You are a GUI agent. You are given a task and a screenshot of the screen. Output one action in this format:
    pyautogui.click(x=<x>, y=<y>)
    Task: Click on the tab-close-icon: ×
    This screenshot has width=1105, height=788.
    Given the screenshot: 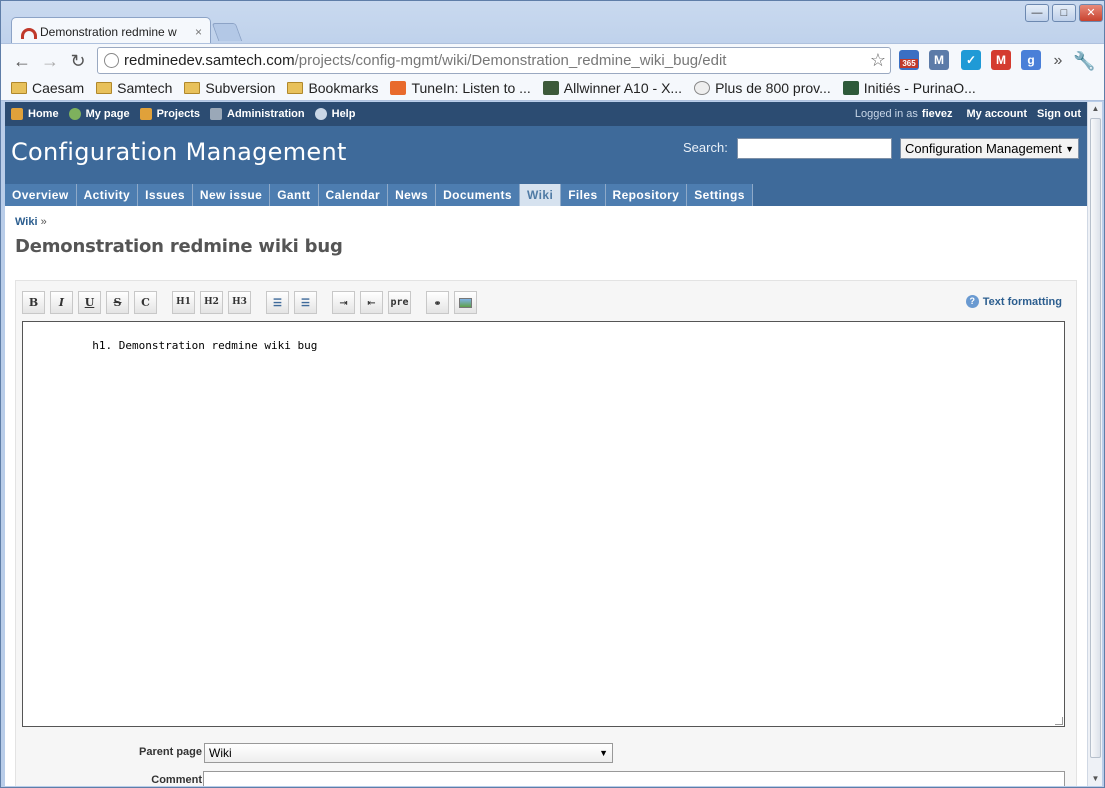 What is the action you would take?
    pyautogui.click(x=198, y=32)
    